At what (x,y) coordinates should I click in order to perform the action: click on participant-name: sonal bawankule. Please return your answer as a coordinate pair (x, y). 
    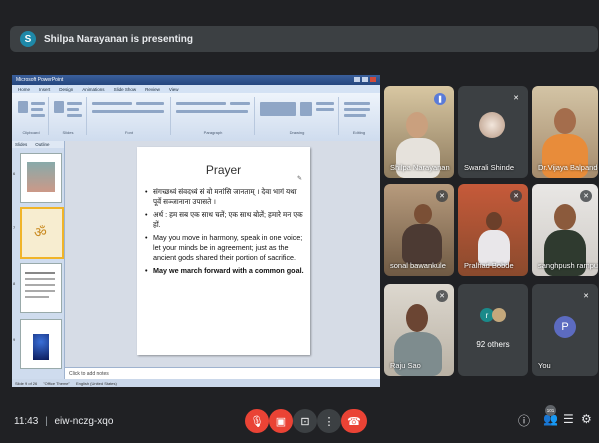
    Looking at the image, I should click on (418, 265).